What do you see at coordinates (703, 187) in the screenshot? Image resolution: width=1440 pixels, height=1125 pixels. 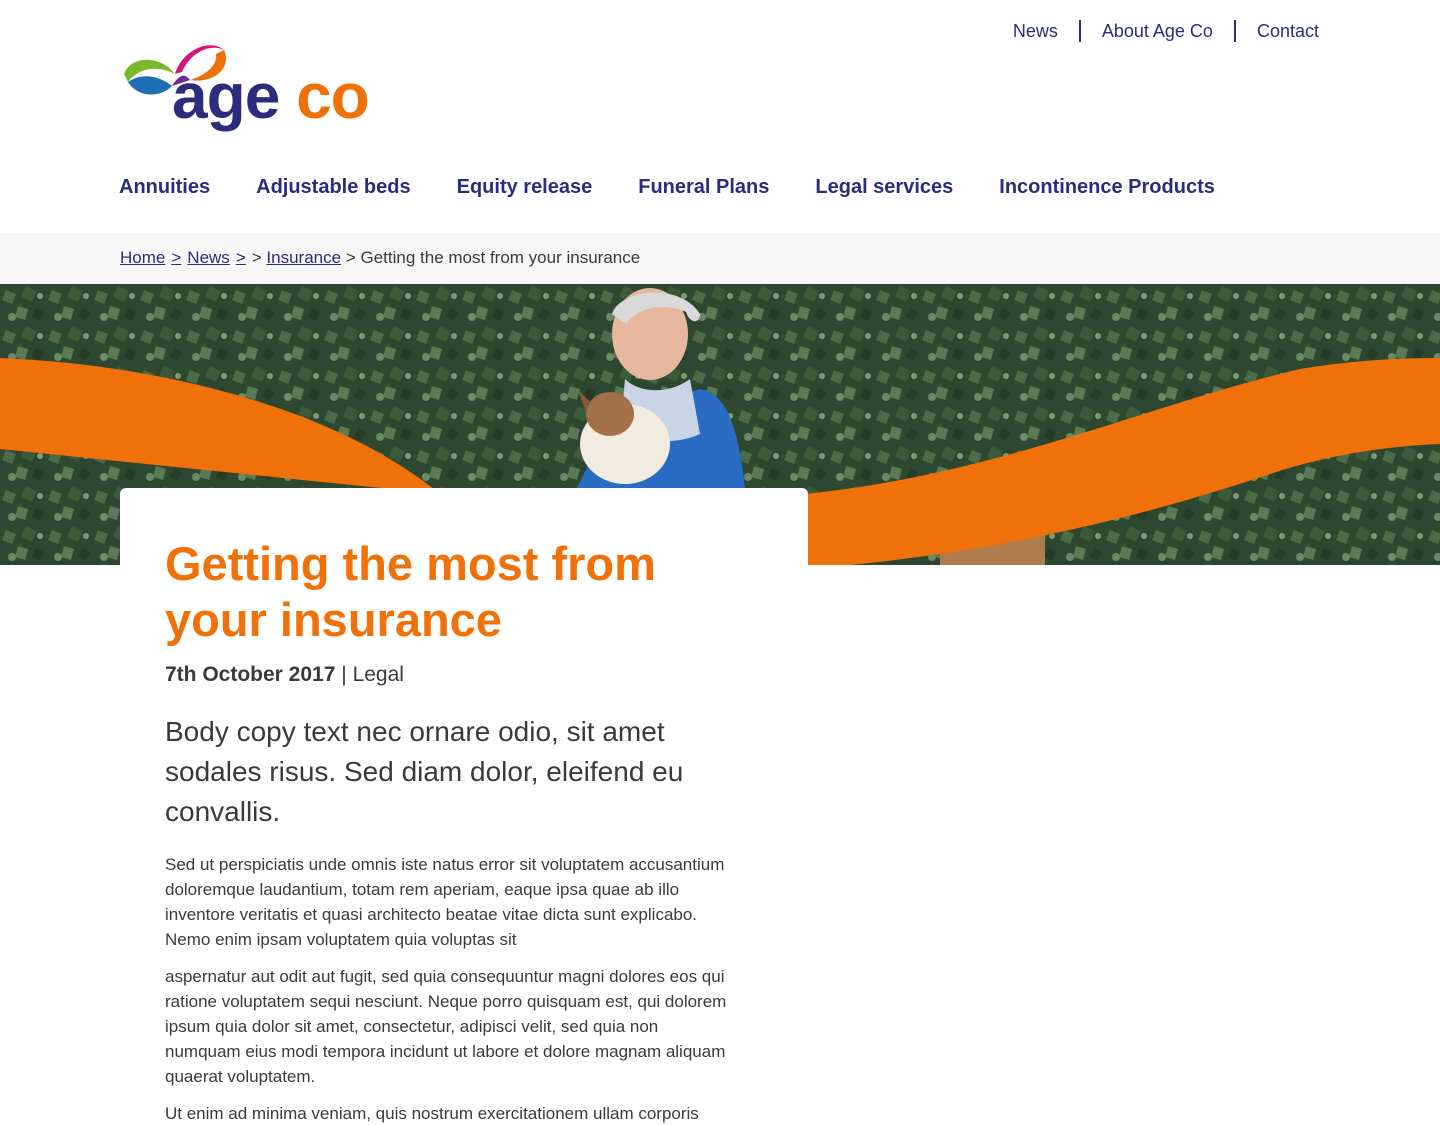 I see `main-nav-funeral-plans: Funeral Plans` at bounding box center [703, 187].